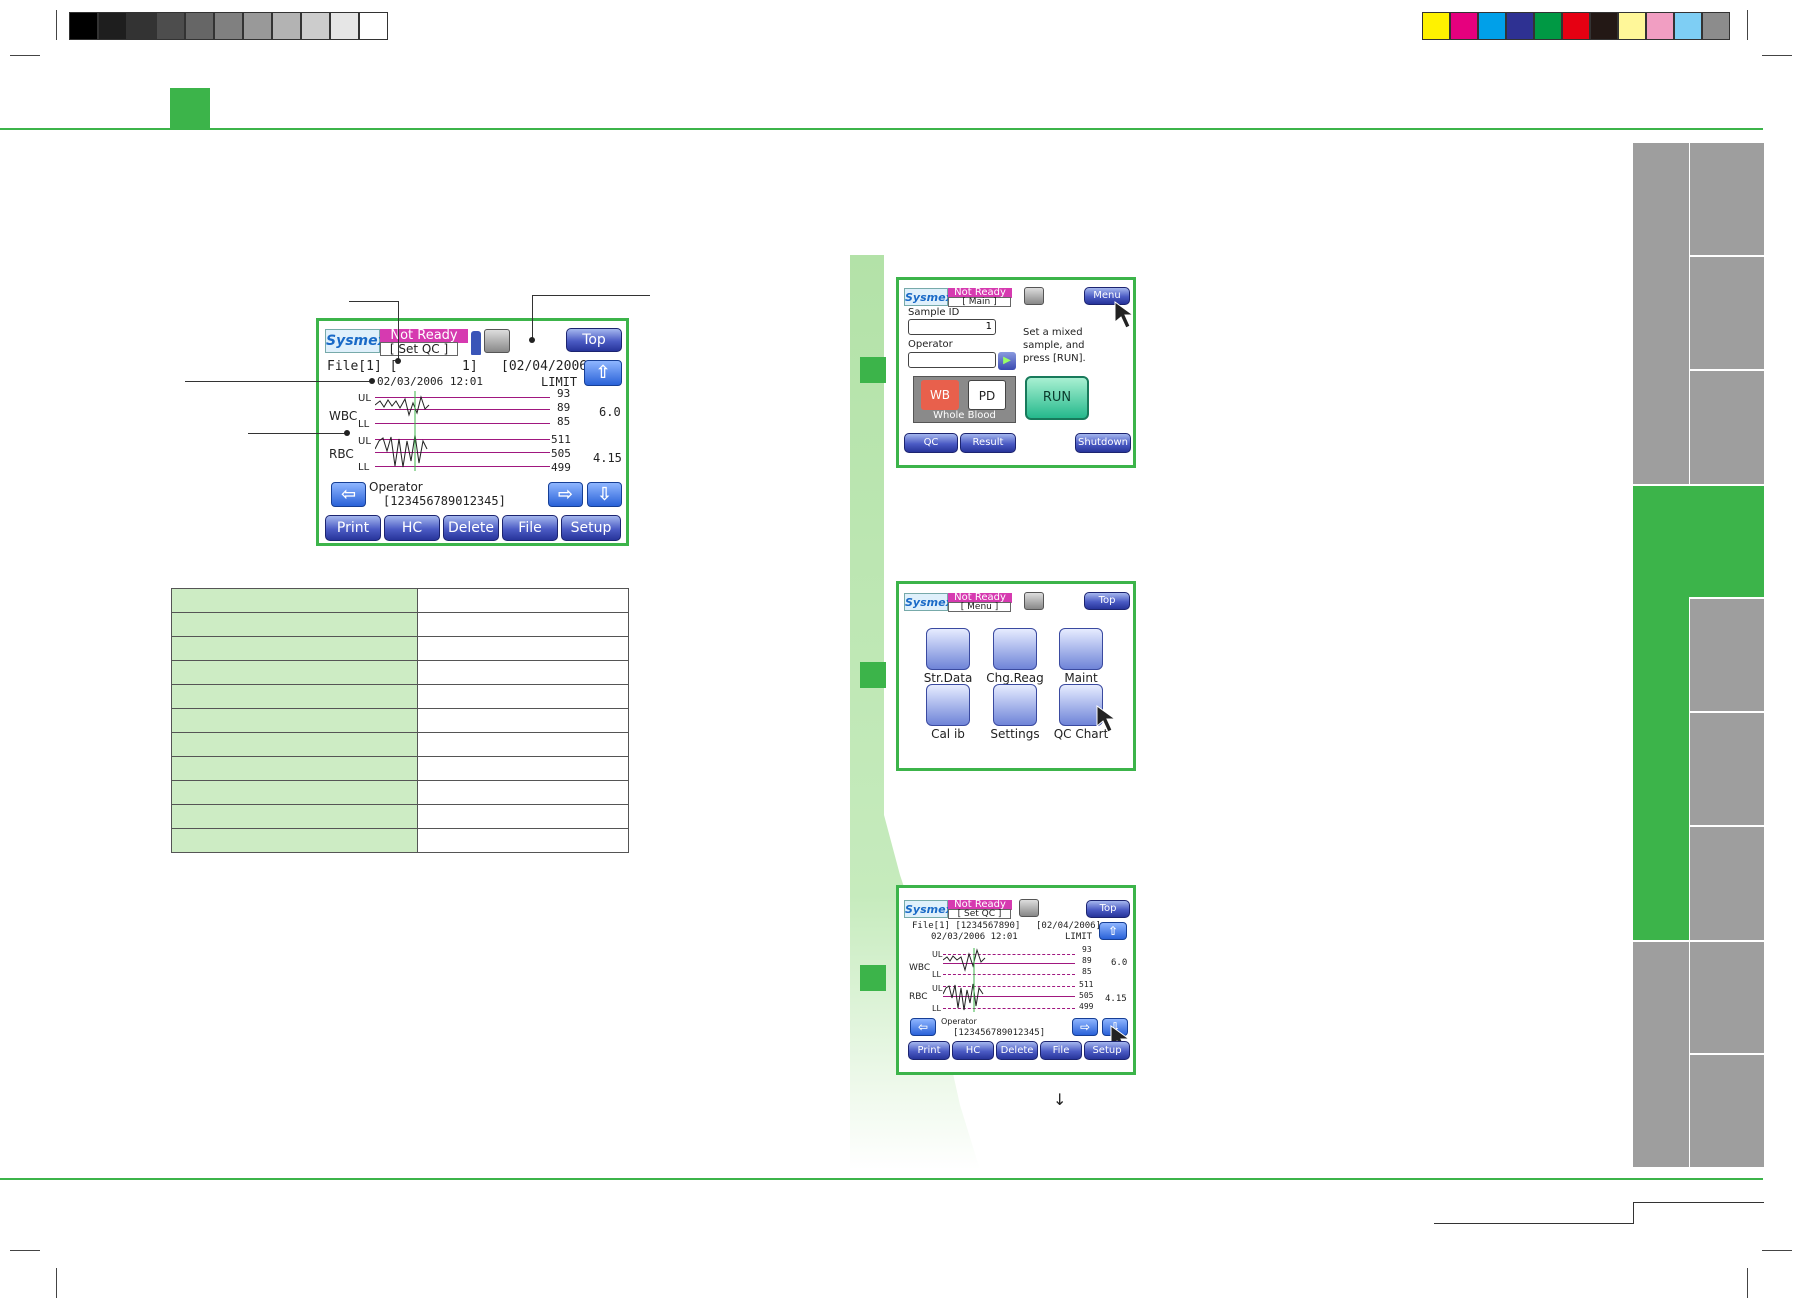 Image resolution: width=1797 pixels, height=1304 pixels. I want to click on screen-title: [ Set QC ], so click(419, 349).